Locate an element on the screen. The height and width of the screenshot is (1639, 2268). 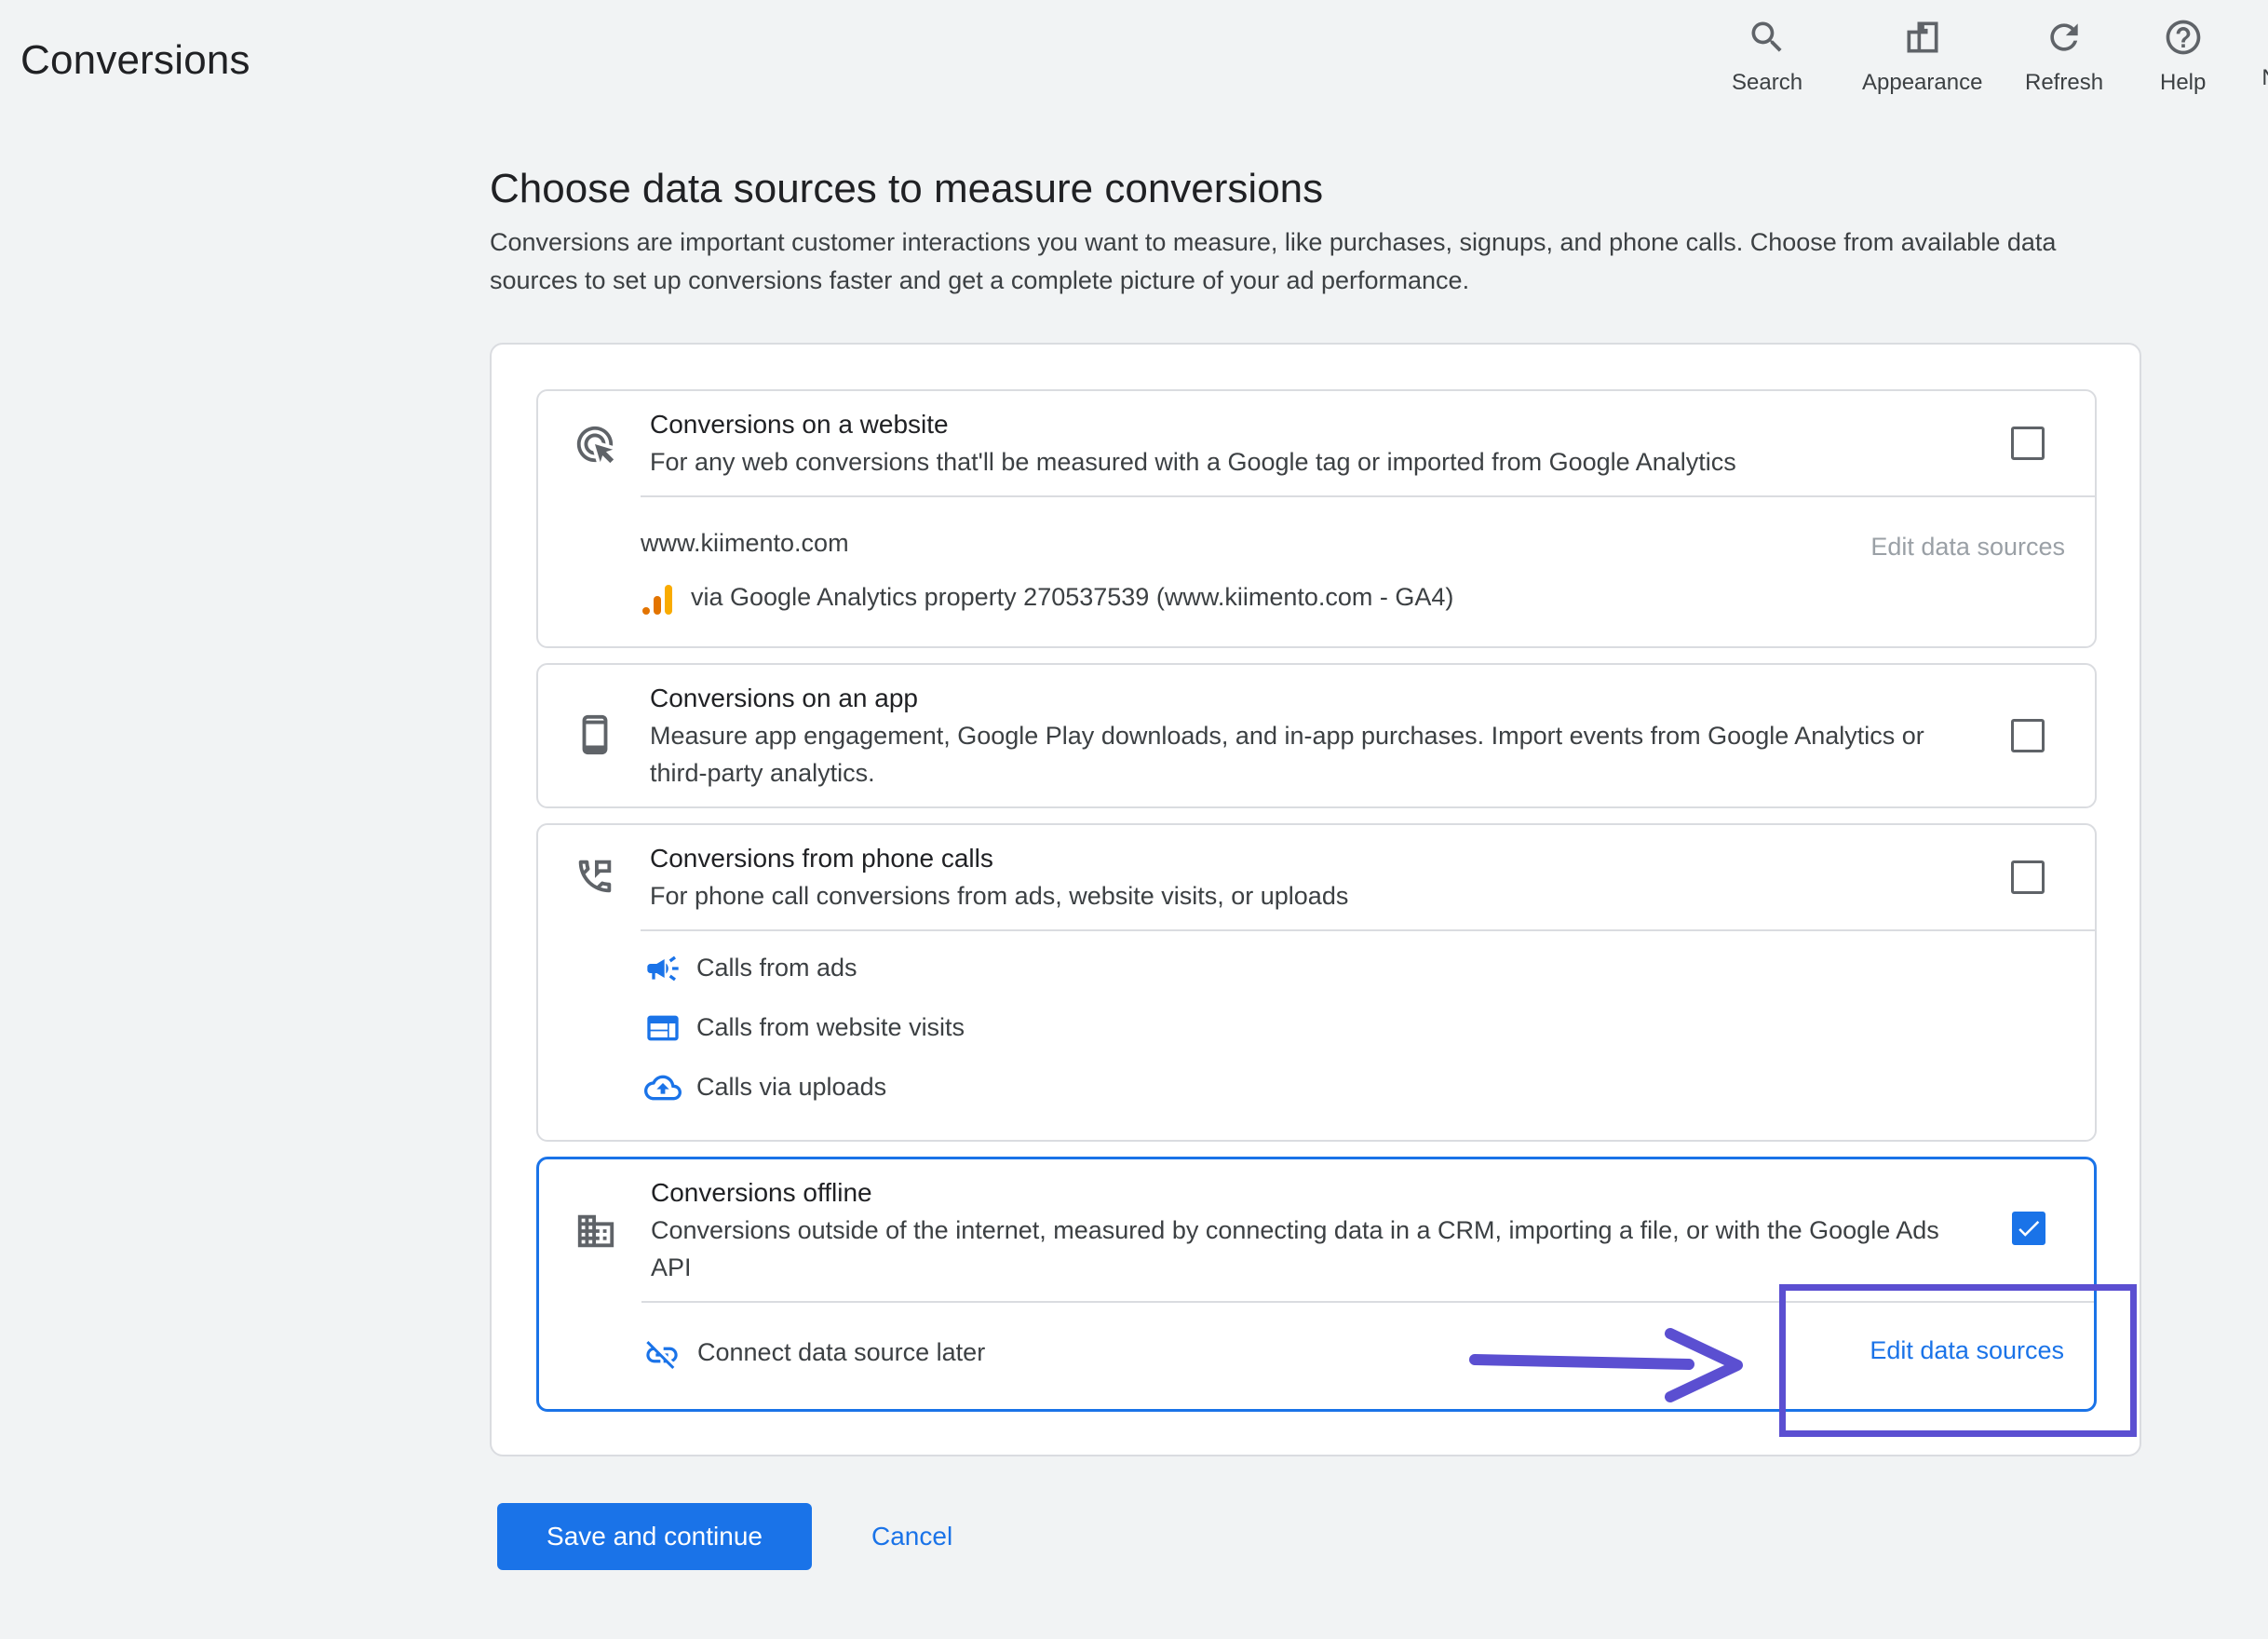
save-and-continue-button: Save and continue is located at coordinates (654, 1537).